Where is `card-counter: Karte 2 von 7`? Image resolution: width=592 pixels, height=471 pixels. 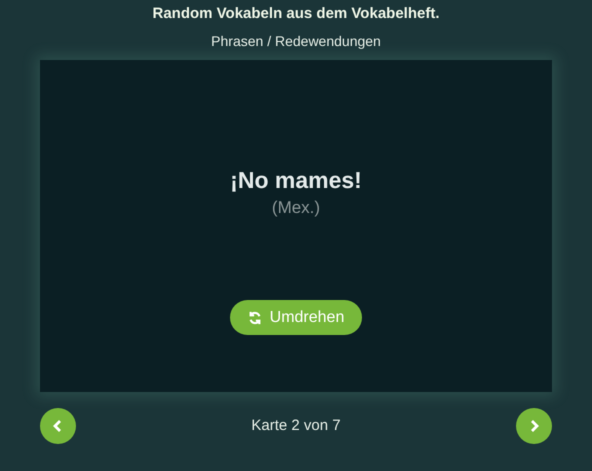 card-counter: Karte 2 von 7 is located at coordinates (296, 426).